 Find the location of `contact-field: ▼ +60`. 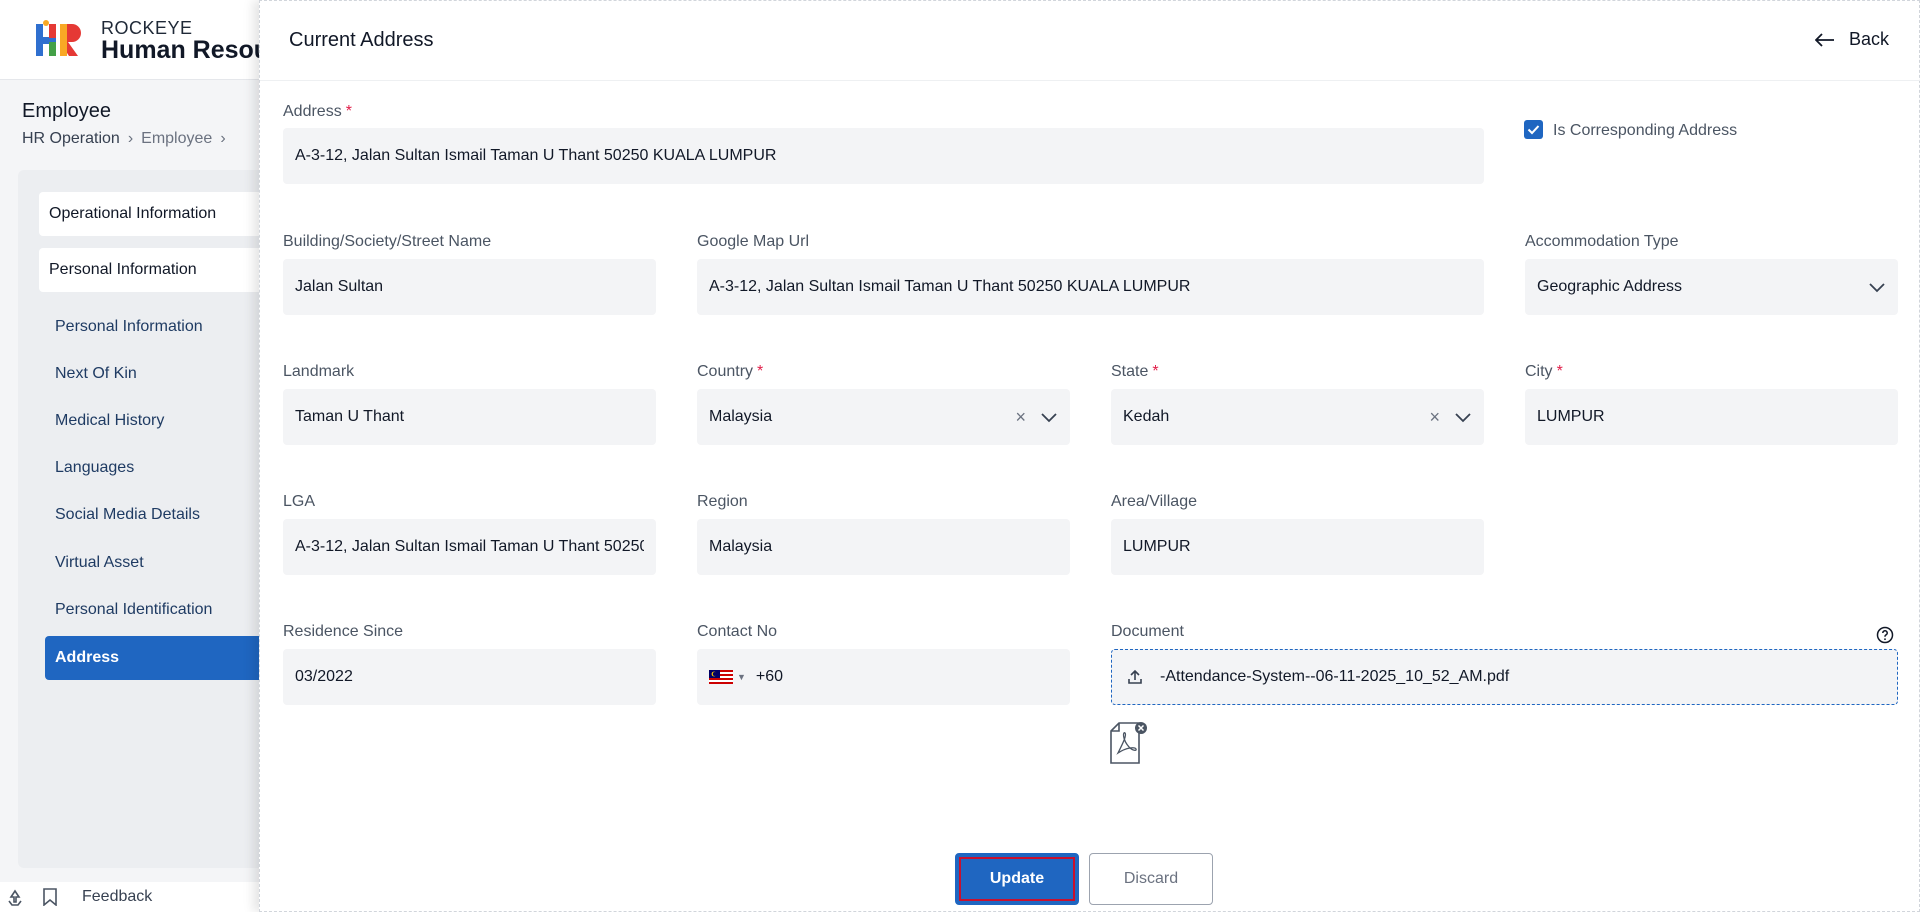

contact-field: ▼ +60 is located at coordinates (883, 677).